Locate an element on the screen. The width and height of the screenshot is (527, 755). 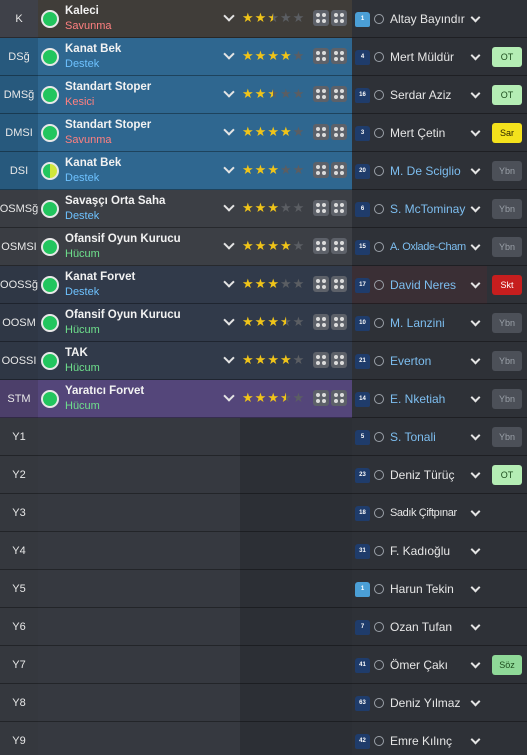
substitute-row: Y7 41 Ömer Çakı Söz is located at coordinates (263, 665).